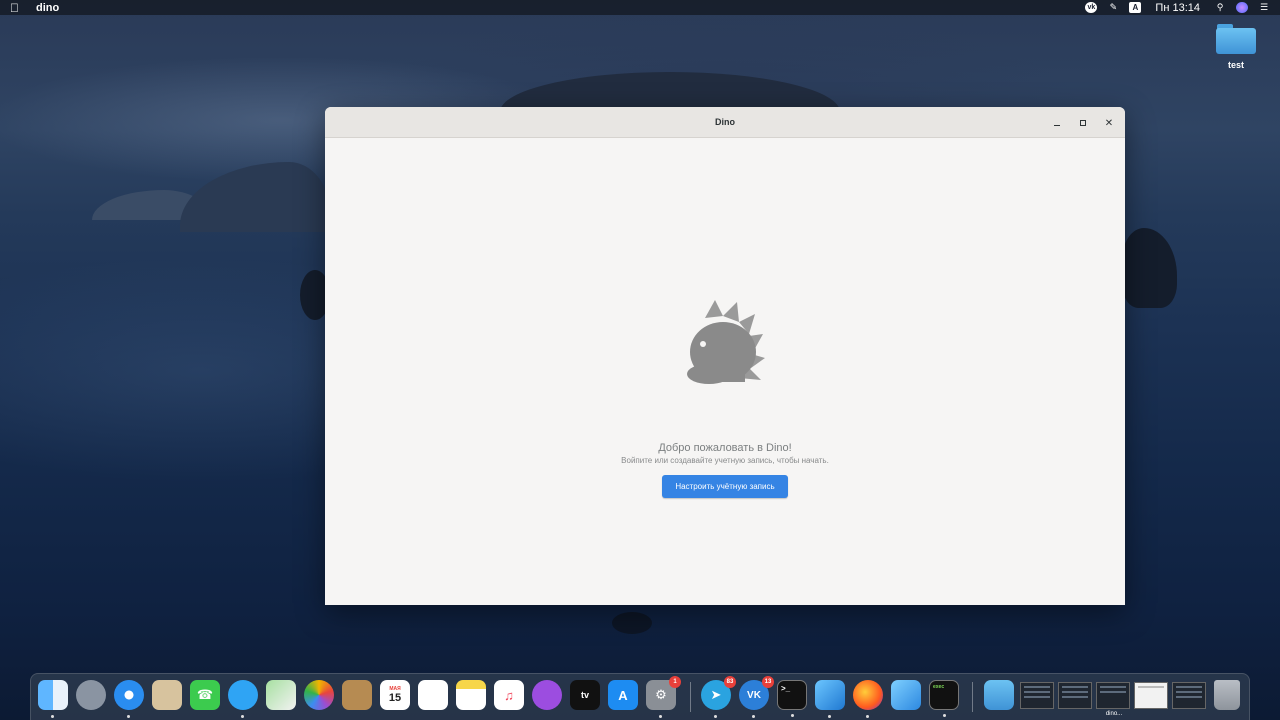  I want to click on dock-appstore-icon: A, so click(623, 695).